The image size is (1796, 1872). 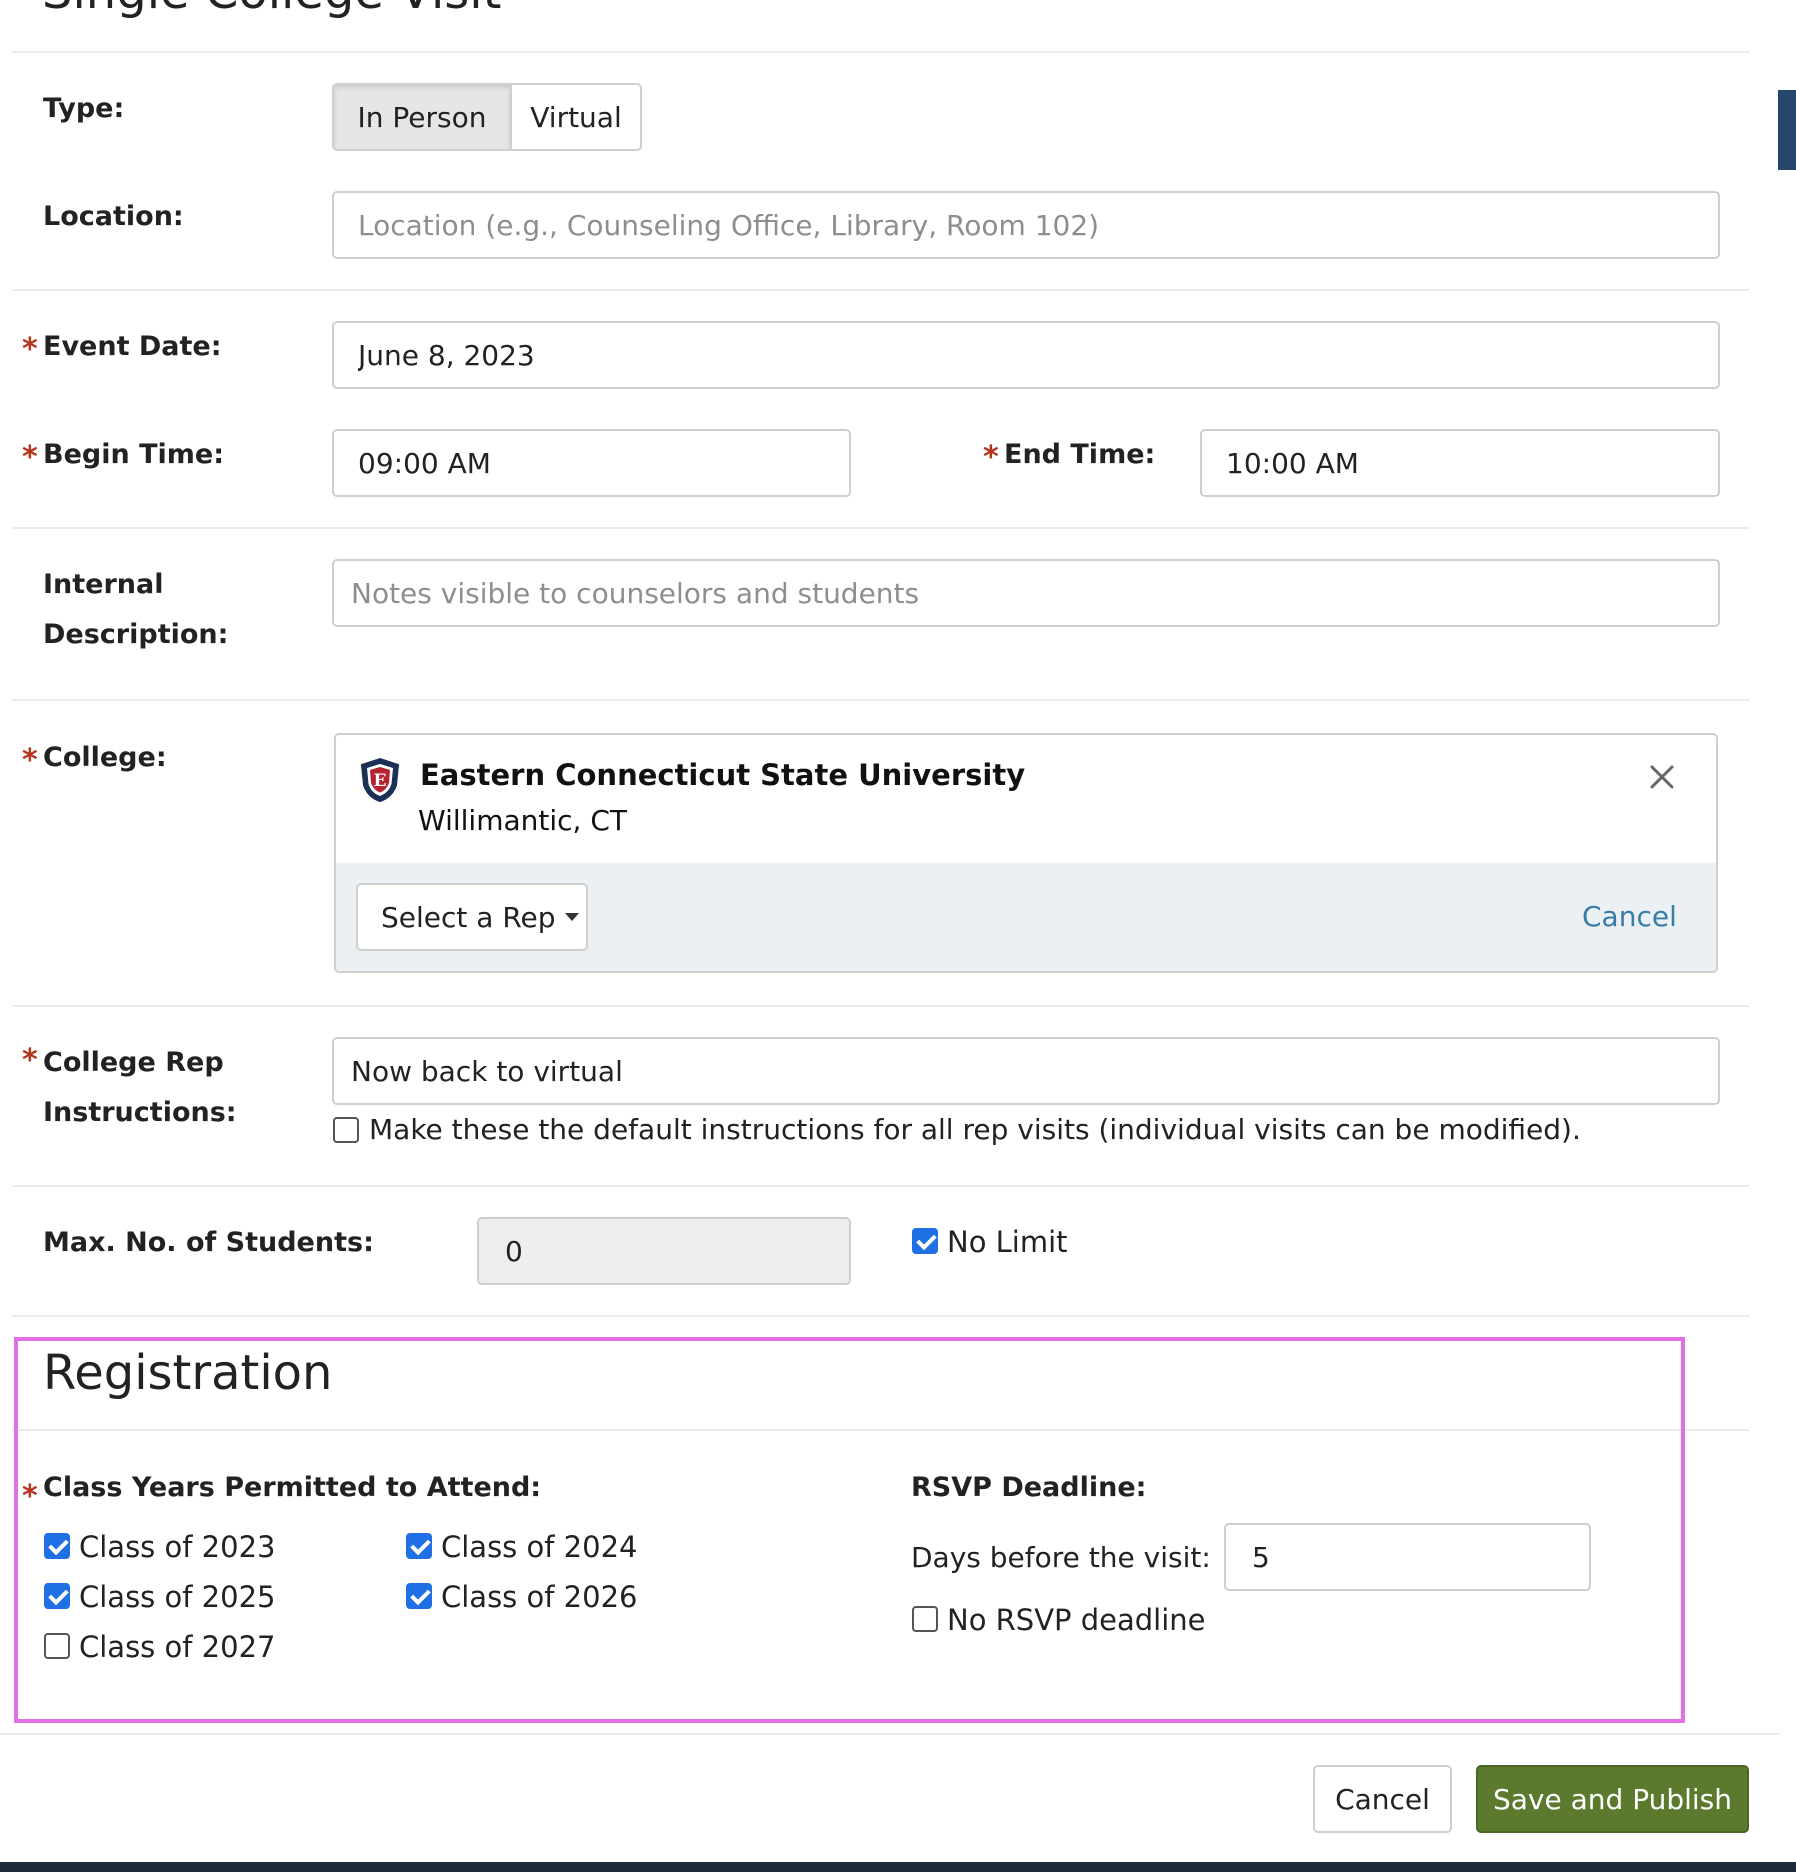 I want to click on internal-description-label-2: Description:, so click(x=136, y=634).